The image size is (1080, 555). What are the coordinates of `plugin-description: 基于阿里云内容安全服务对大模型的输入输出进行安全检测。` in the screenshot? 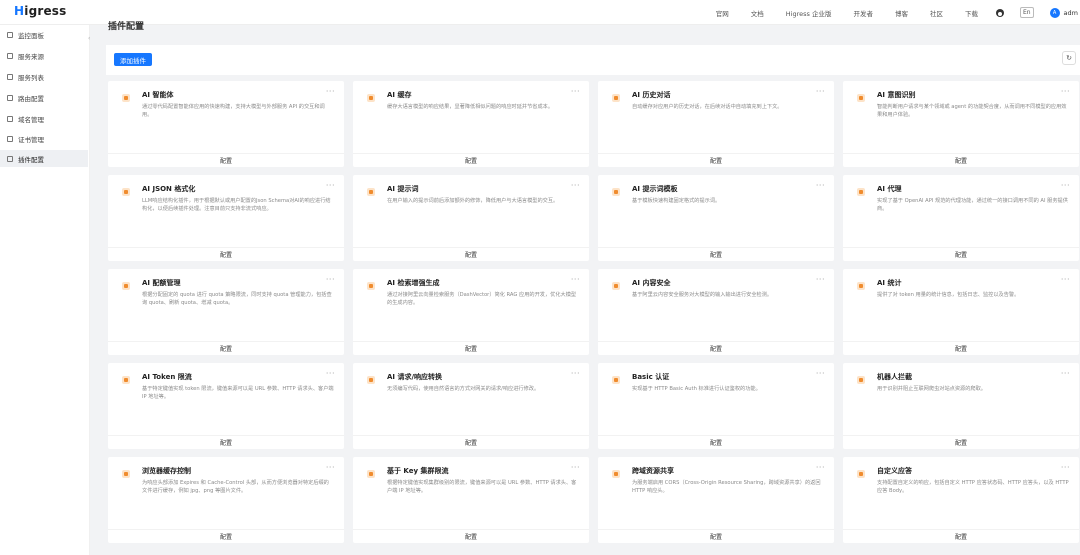 It's located at (702, 295).